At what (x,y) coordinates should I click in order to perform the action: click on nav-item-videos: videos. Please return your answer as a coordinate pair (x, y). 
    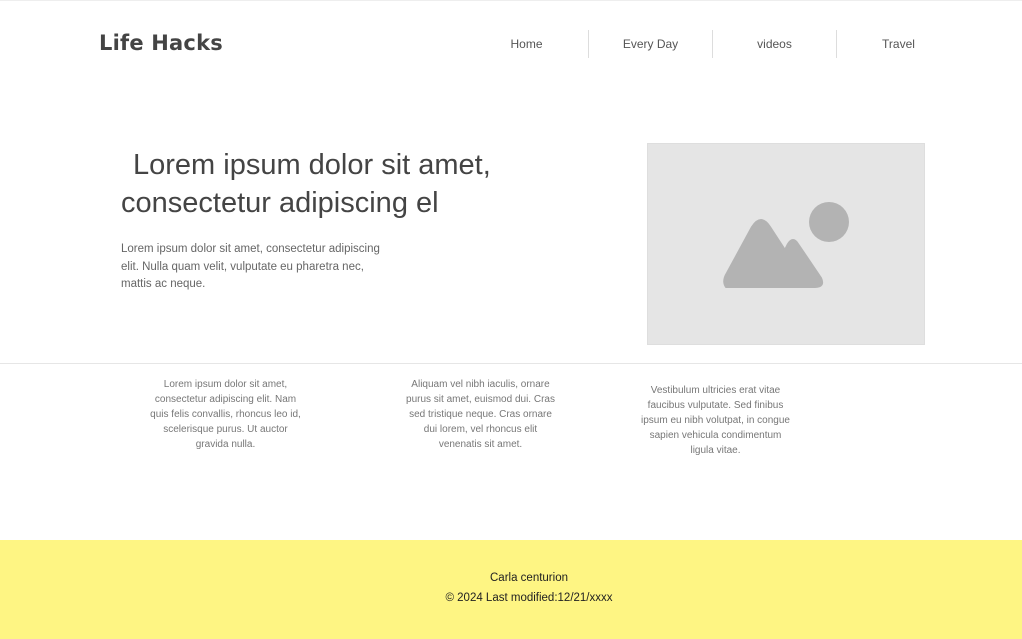
    Looking at the image, I should click on (774, 44).